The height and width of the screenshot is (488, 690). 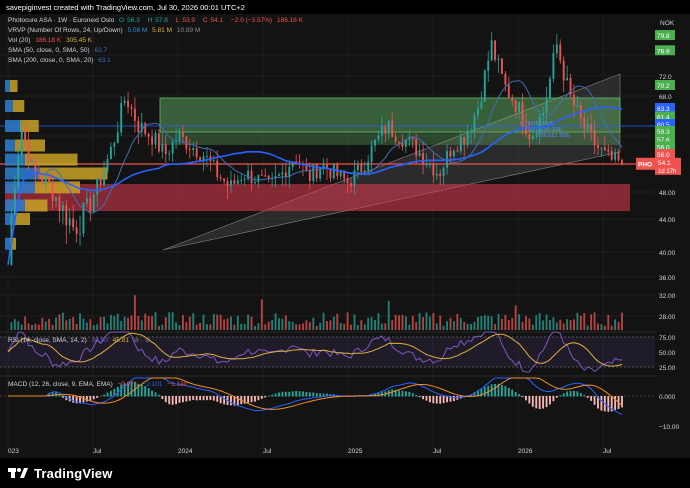 What do you see at coordinates (51, 60) in the screenshot?
I see `sma200-label: SMA (200, close, 0, SMA, 20)` at bounding box center [51, 60].